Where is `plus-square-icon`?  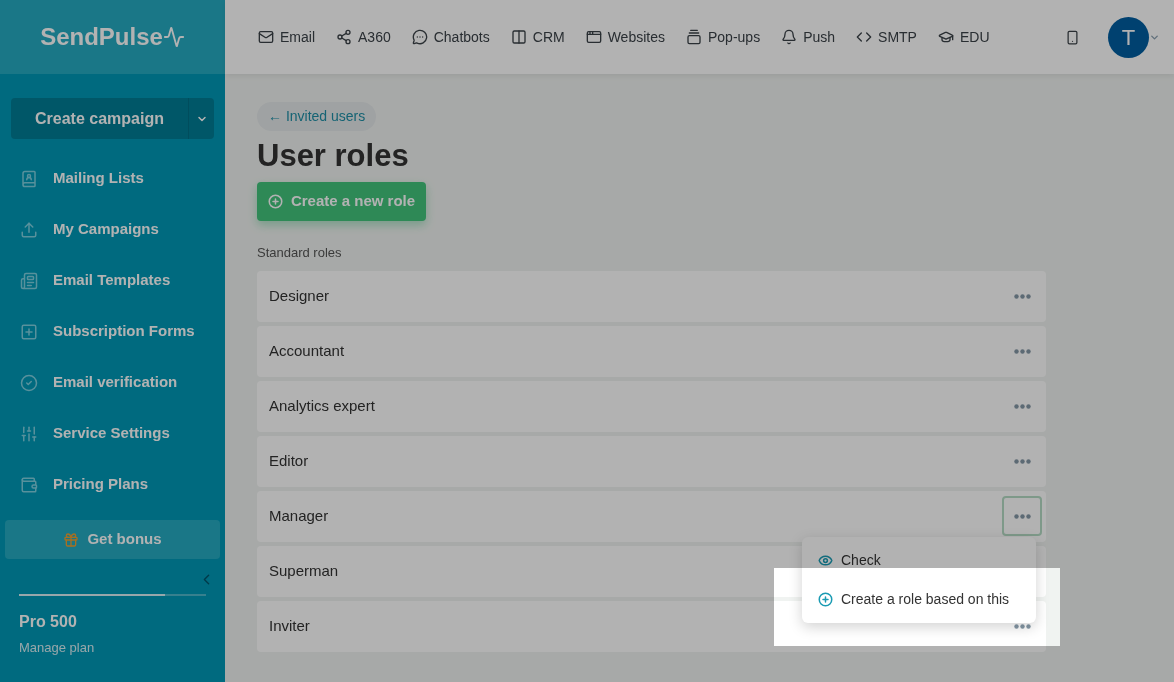
plus-square-icon is located at coordinates (29, 331).